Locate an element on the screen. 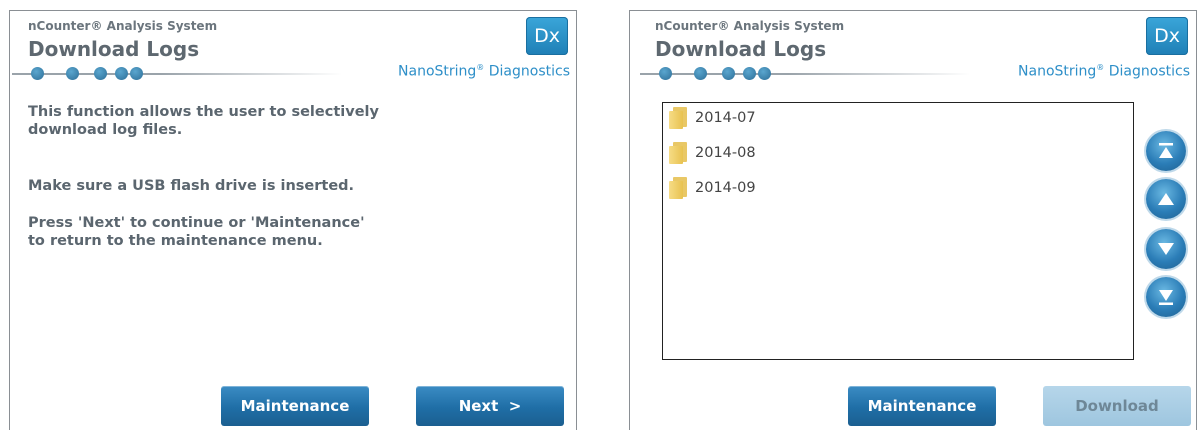 The width and height of the screenshot is (1201, 430). scroll-to-top-button is located at coordinates (1166, 151).